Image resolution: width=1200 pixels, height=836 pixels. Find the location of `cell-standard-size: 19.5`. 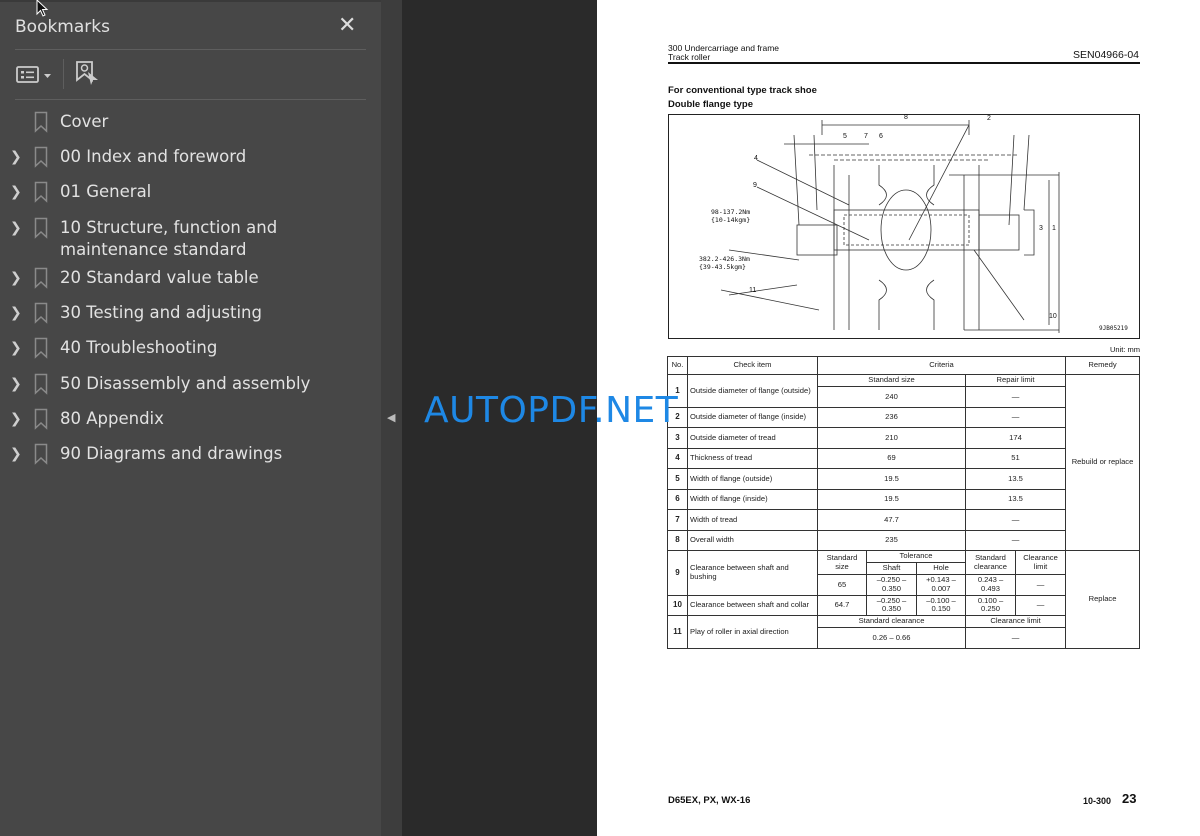

cell-standard-size: 19.5 is located at coordinates (891, 479).